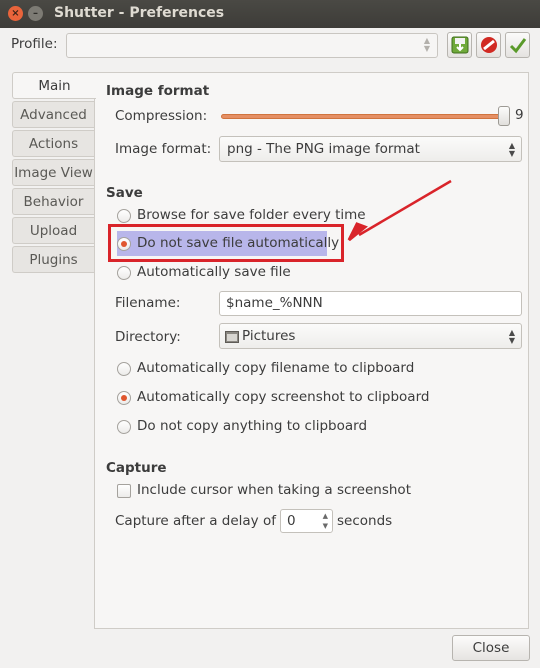 The image size is (540, 668). Describe the element at coordinates (124, 491) in the screenshot. I see `include-cursor-checkbox` at that location.